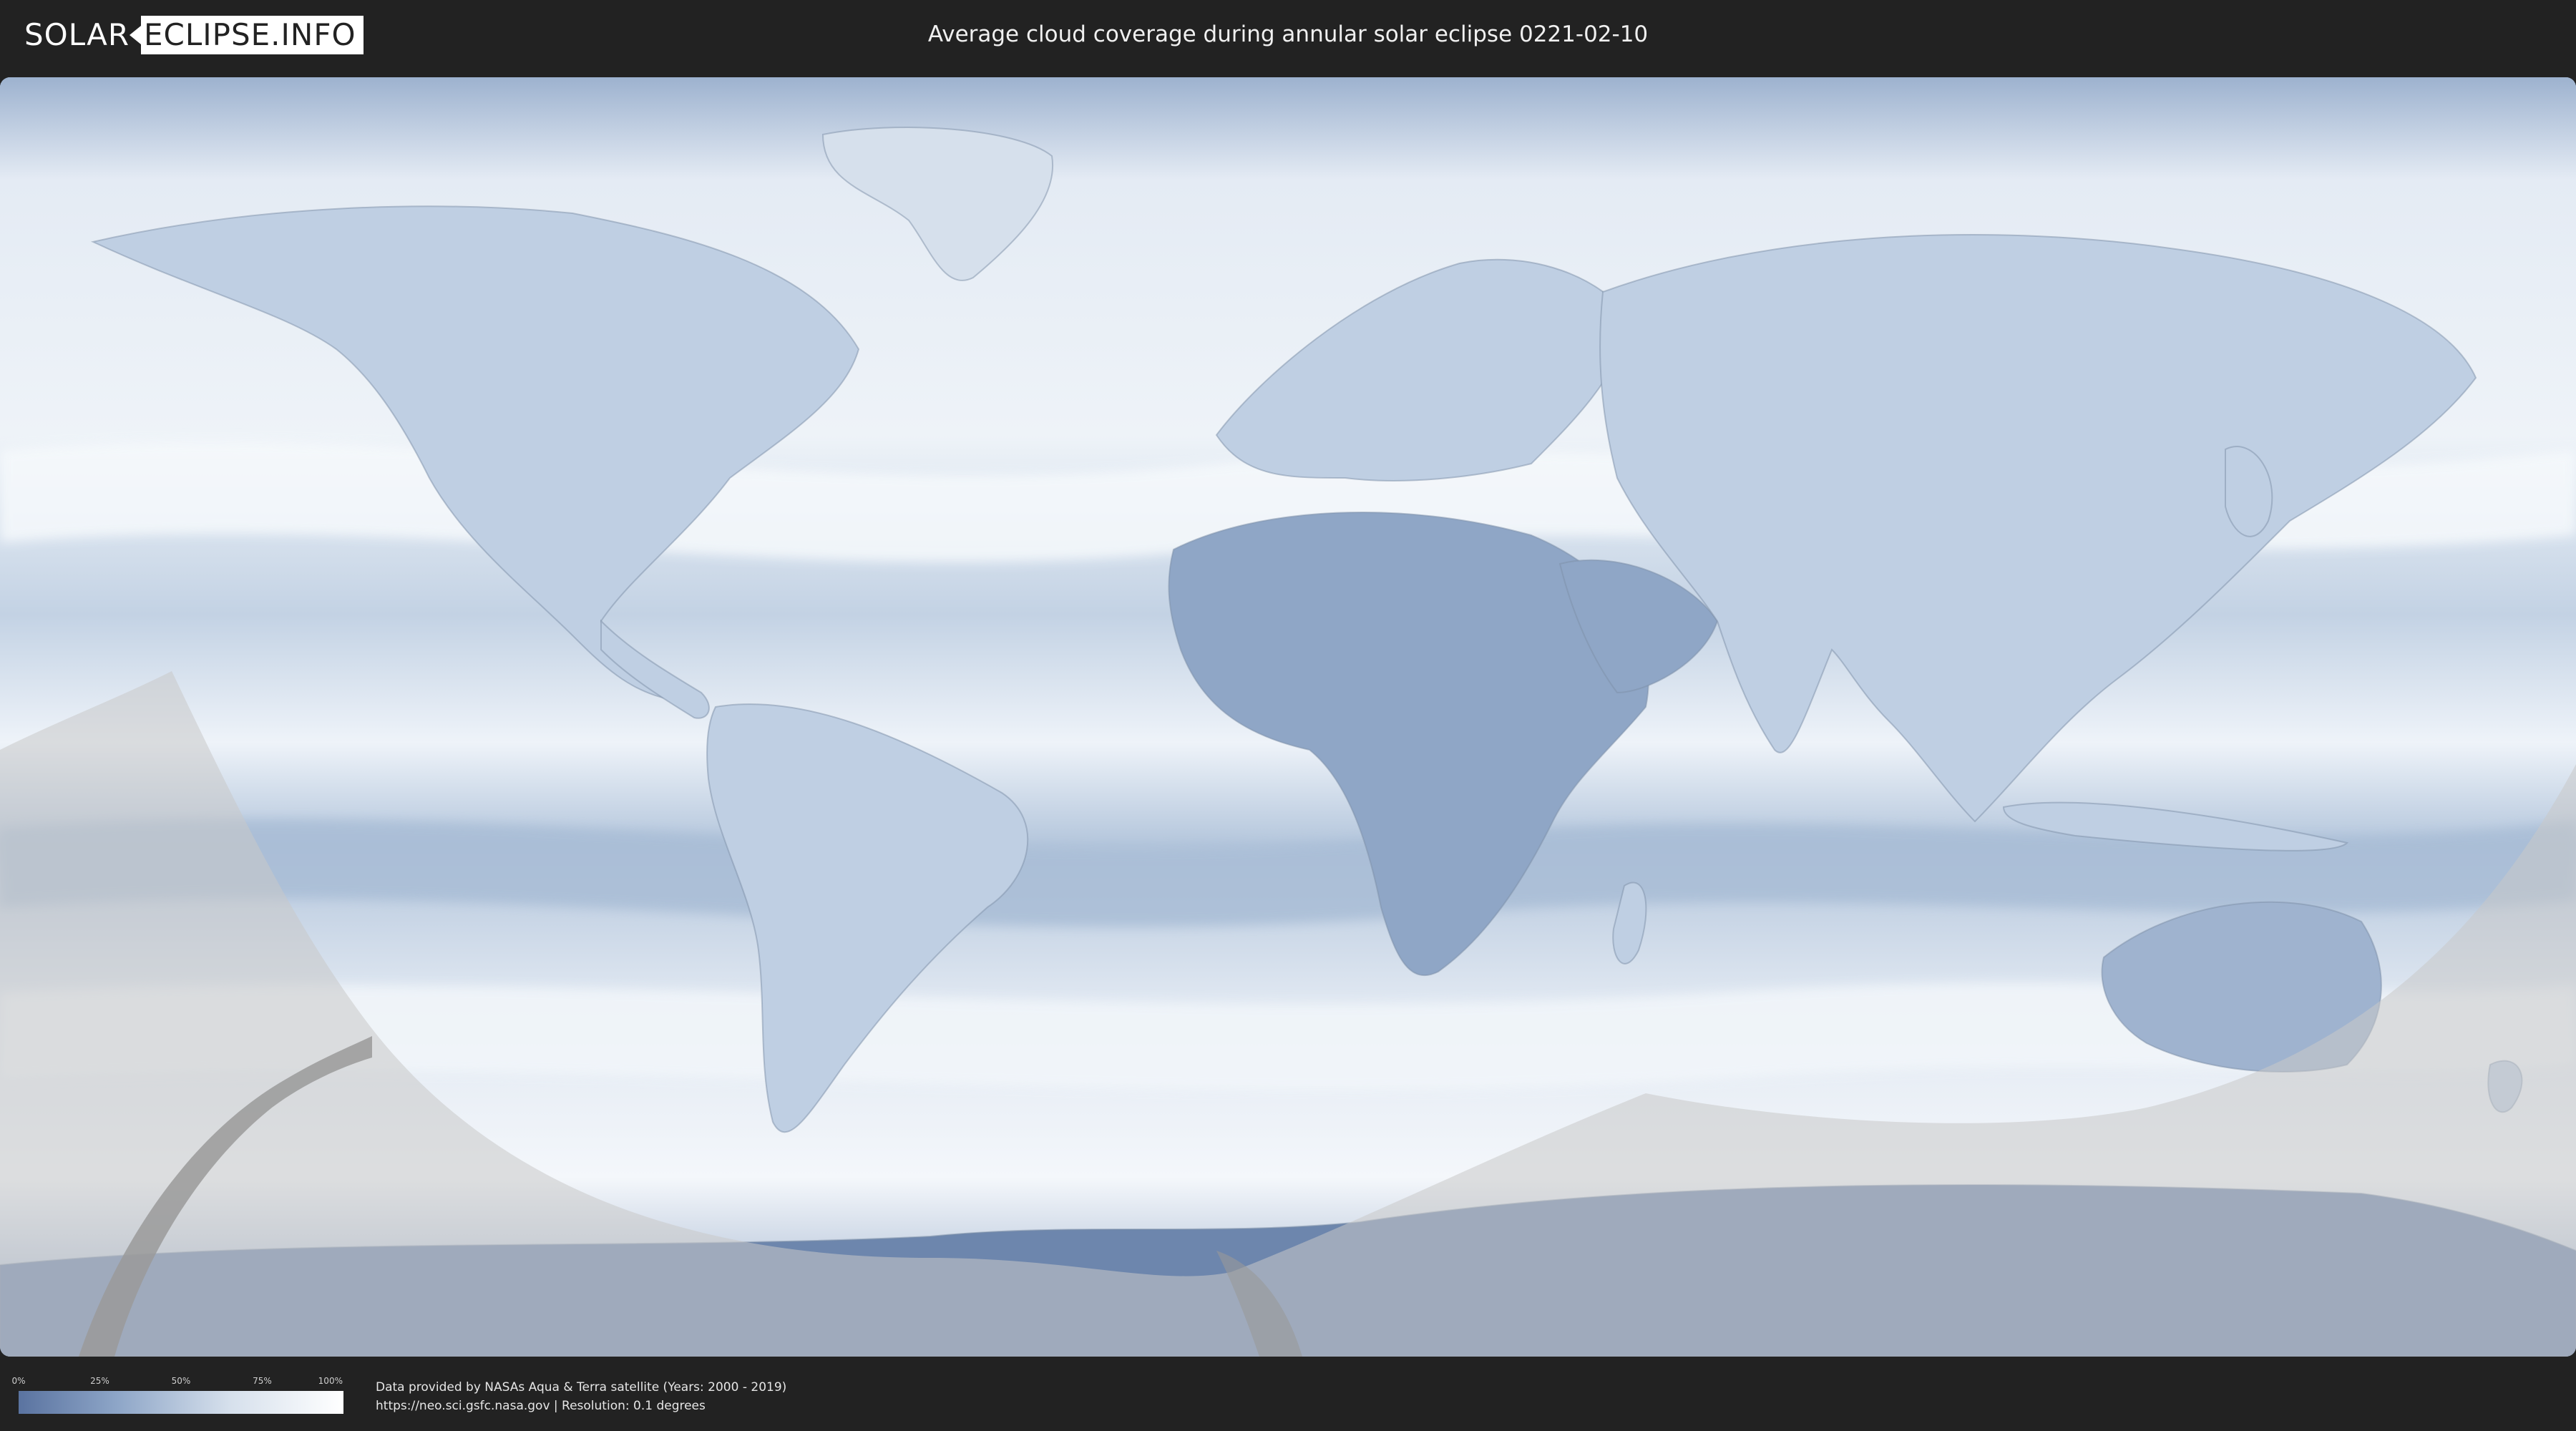  Describe the element at coordinates (100, 1381) in the screenshot. I see `legend-tick-25: 25%` at that location.